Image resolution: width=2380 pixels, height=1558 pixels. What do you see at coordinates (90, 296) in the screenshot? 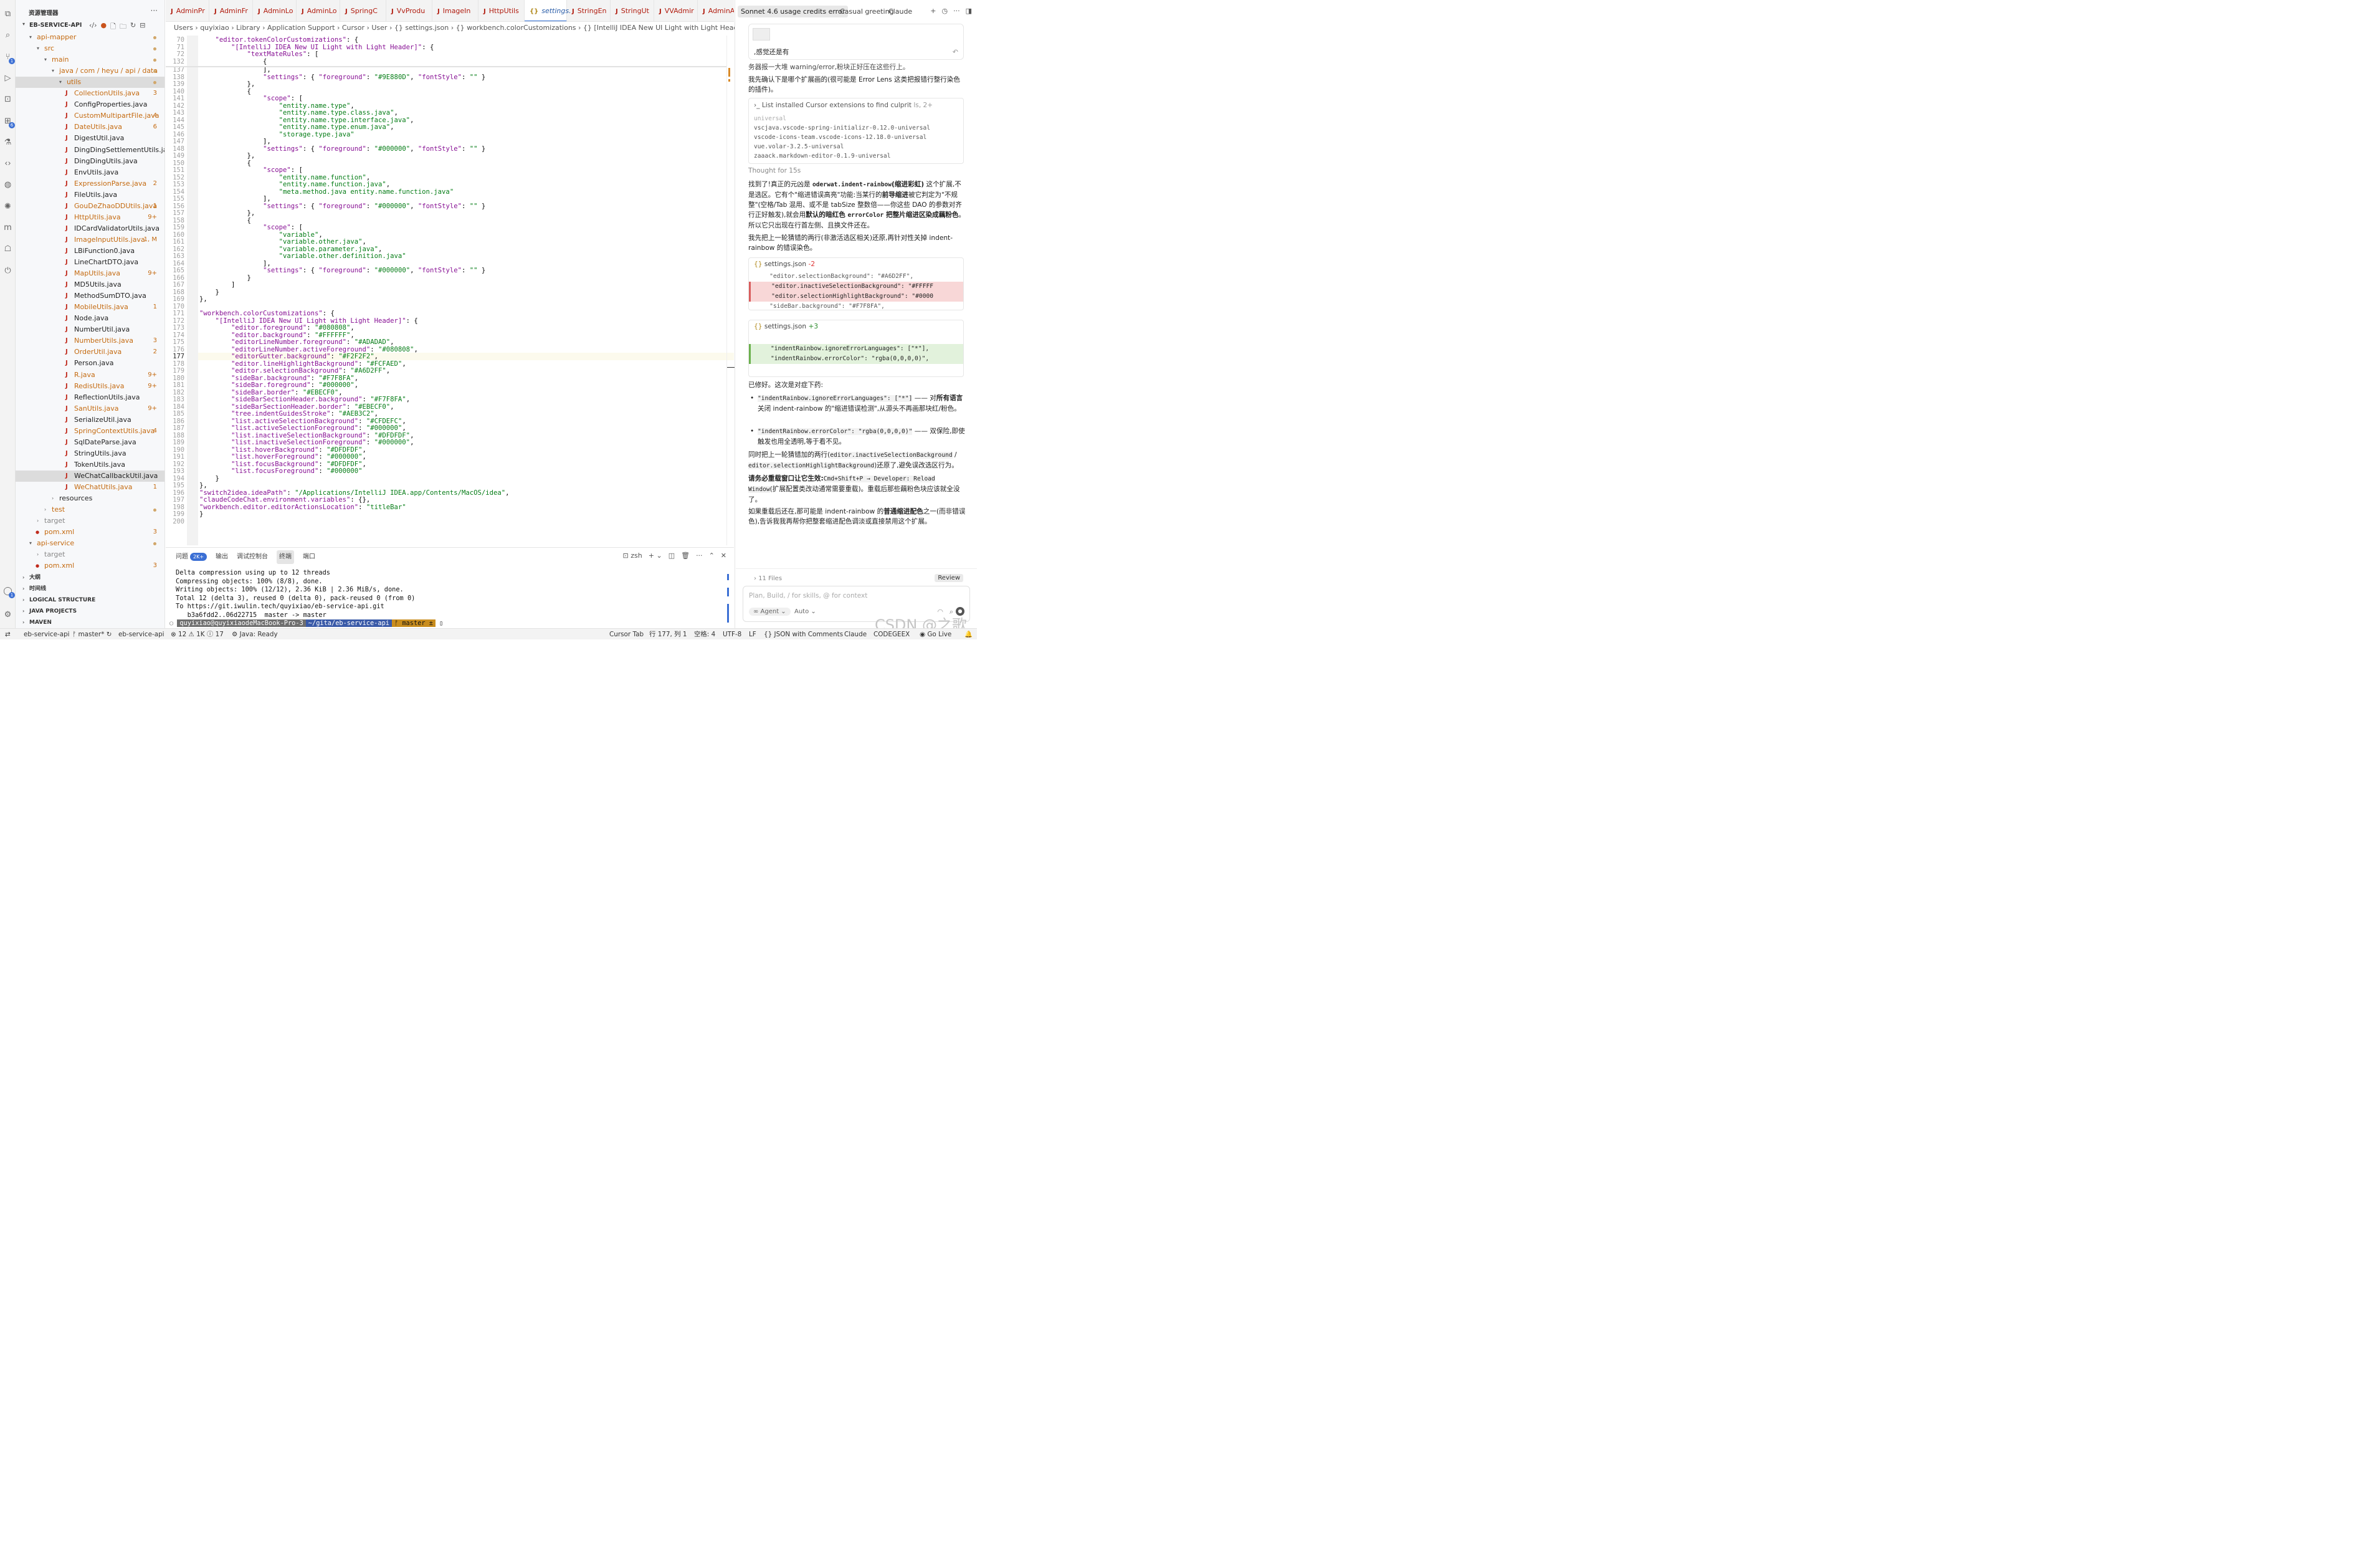
I see `tree-file: J MethodSumDTO.java` at bounding box center [90, 296].